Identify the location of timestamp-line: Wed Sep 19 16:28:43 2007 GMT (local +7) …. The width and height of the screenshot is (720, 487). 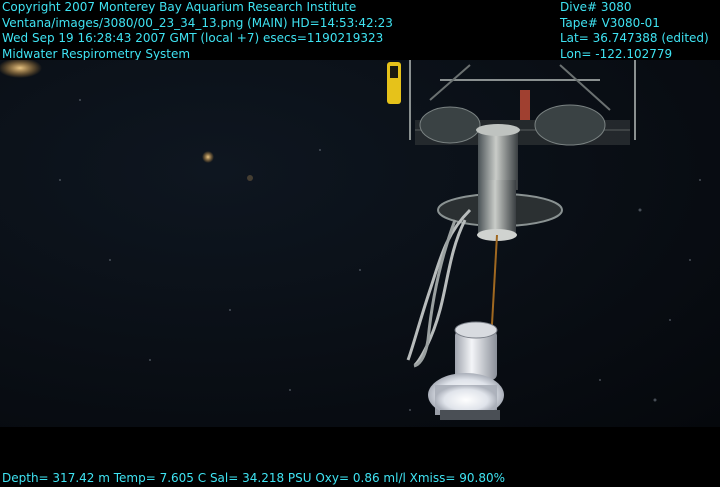
(193, 38).